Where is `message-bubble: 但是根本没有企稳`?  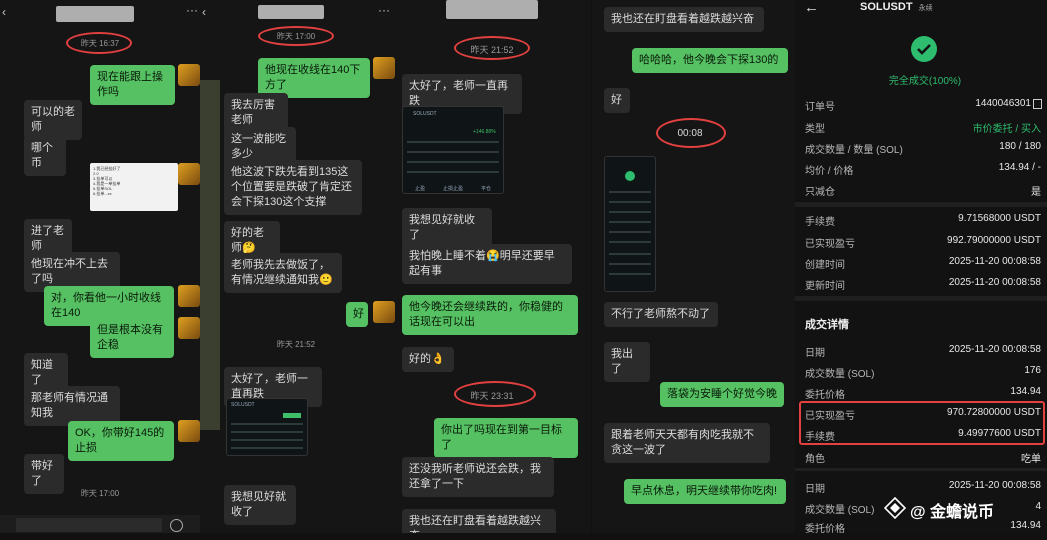
message-bubble: 但是根本没有企稳 is located at coordinates (132, 338).